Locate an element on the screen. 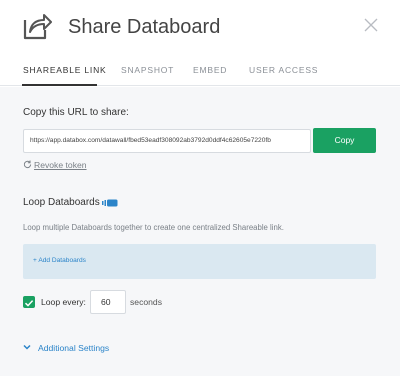 This screenshot has height=376, width=400. revoke-token-label: Revoke token is located at coordinates (60, 165).